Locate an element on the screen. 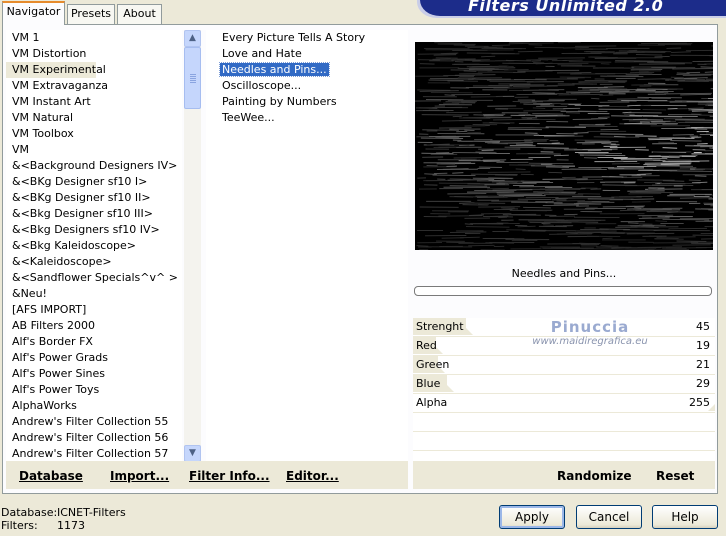  category-scrollbar: ▲ ▼ is located at coordinates (192, 246).